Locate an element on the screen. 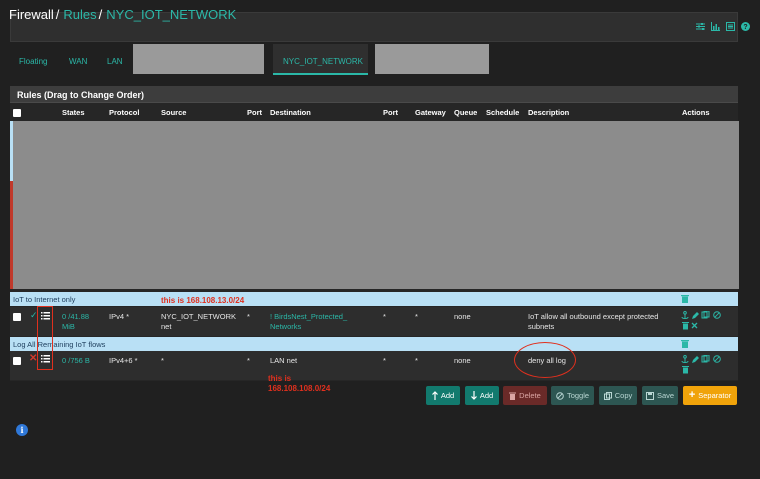 Image resolution: width=760 pixels, height=479 pixels. add-bottom-label: Add is located at coordinates (486, 395).